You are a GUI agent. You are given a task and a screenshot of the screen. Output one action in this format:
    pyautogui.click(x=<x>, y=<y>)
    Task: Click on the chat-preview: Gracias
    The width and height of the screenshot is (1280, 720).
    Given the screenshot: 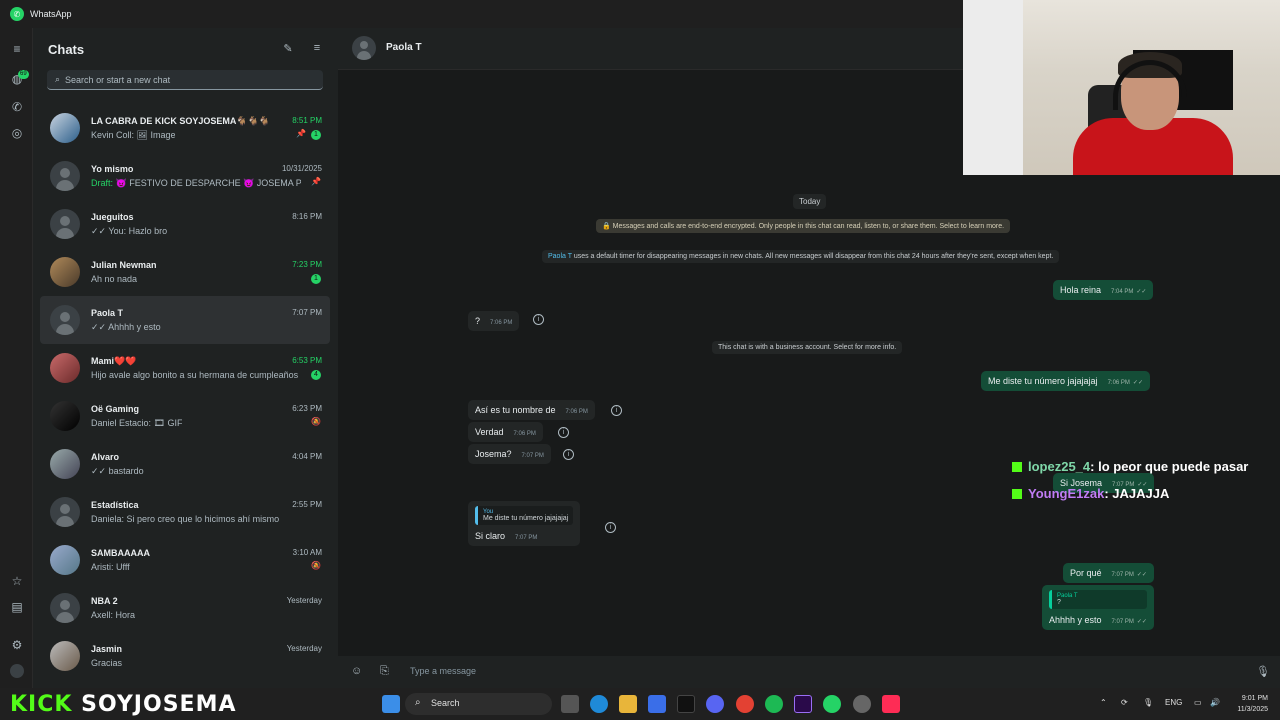 What is the action you would take?
    pyautogui.click(x=107, y=663)
    